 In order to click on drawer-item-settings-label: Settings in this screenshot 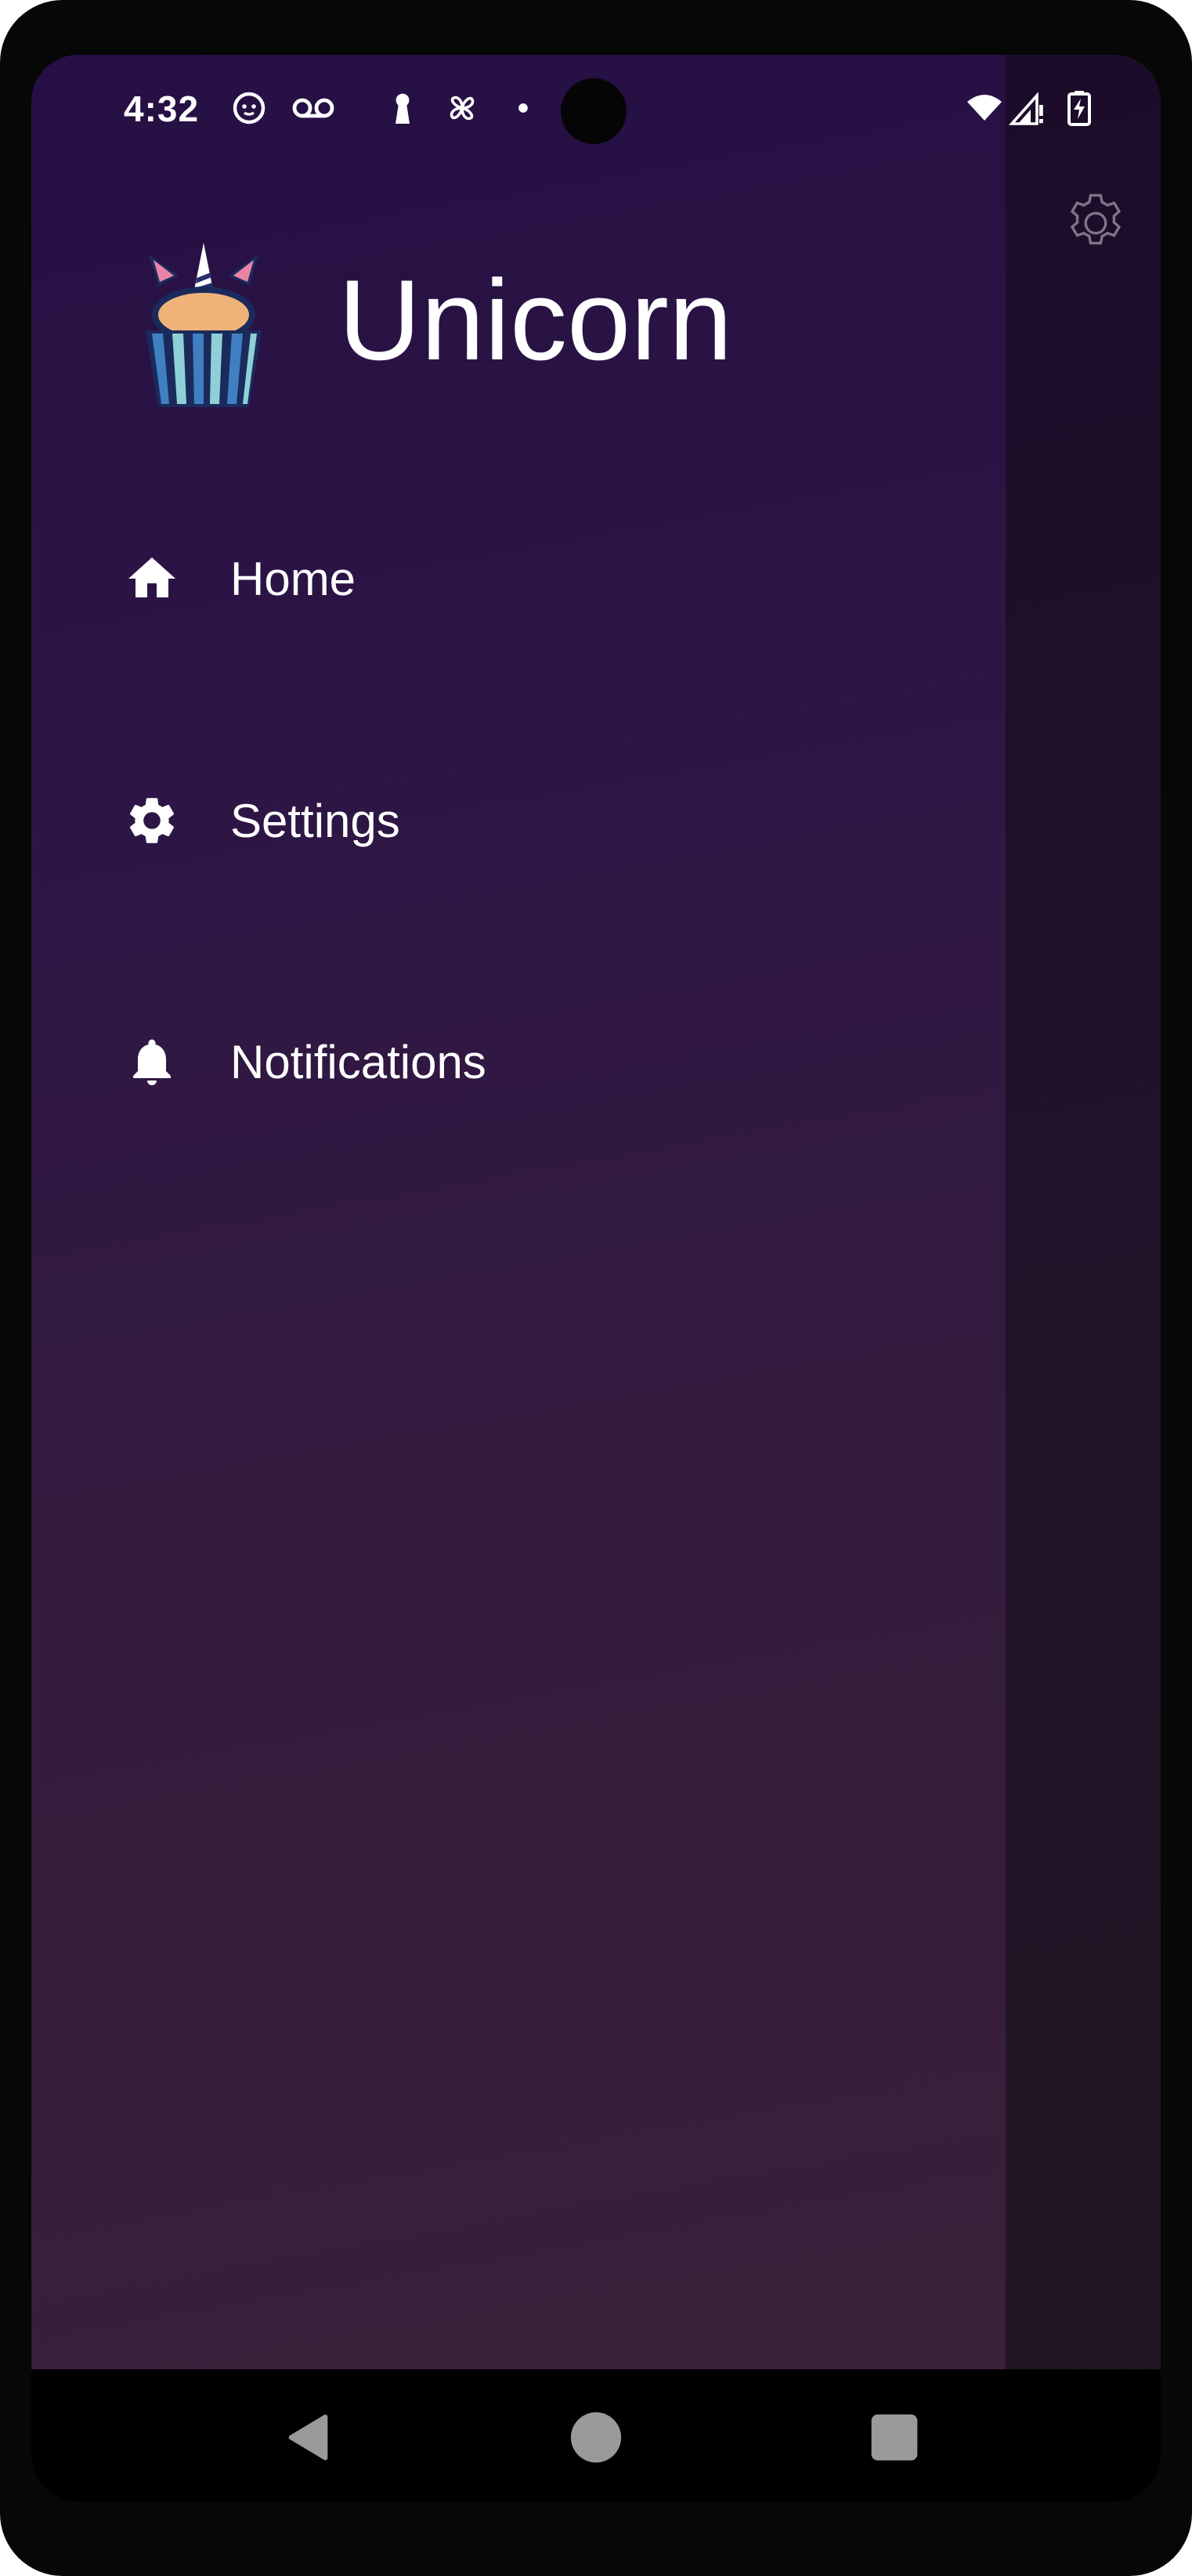, I will do `click(315, 821)`.